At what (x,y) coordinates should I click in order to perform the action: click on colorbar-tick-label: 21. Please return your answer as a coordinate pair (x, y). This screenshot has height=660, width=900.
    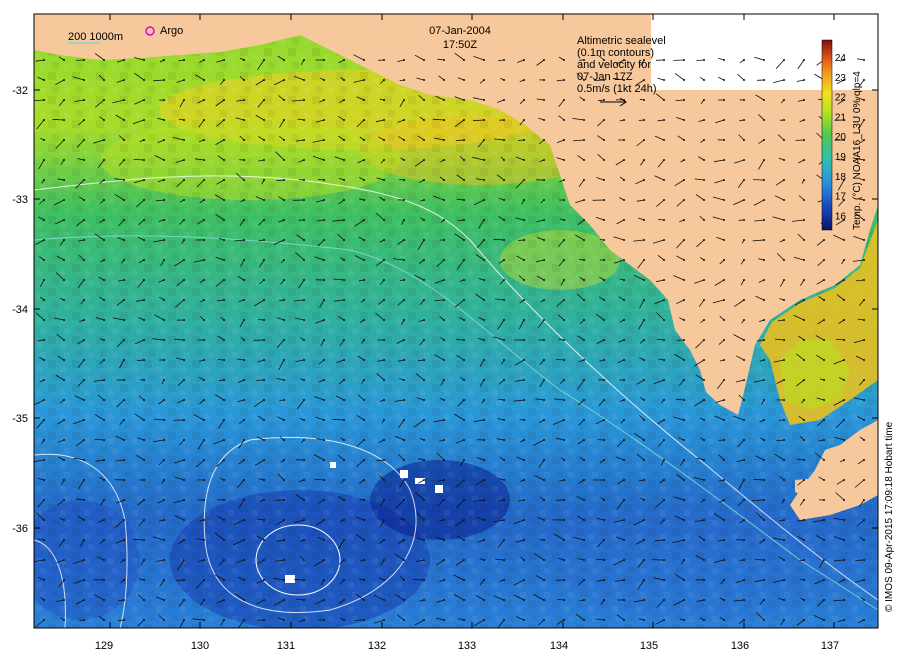
    Looking at the image, I should click on (841, 117).